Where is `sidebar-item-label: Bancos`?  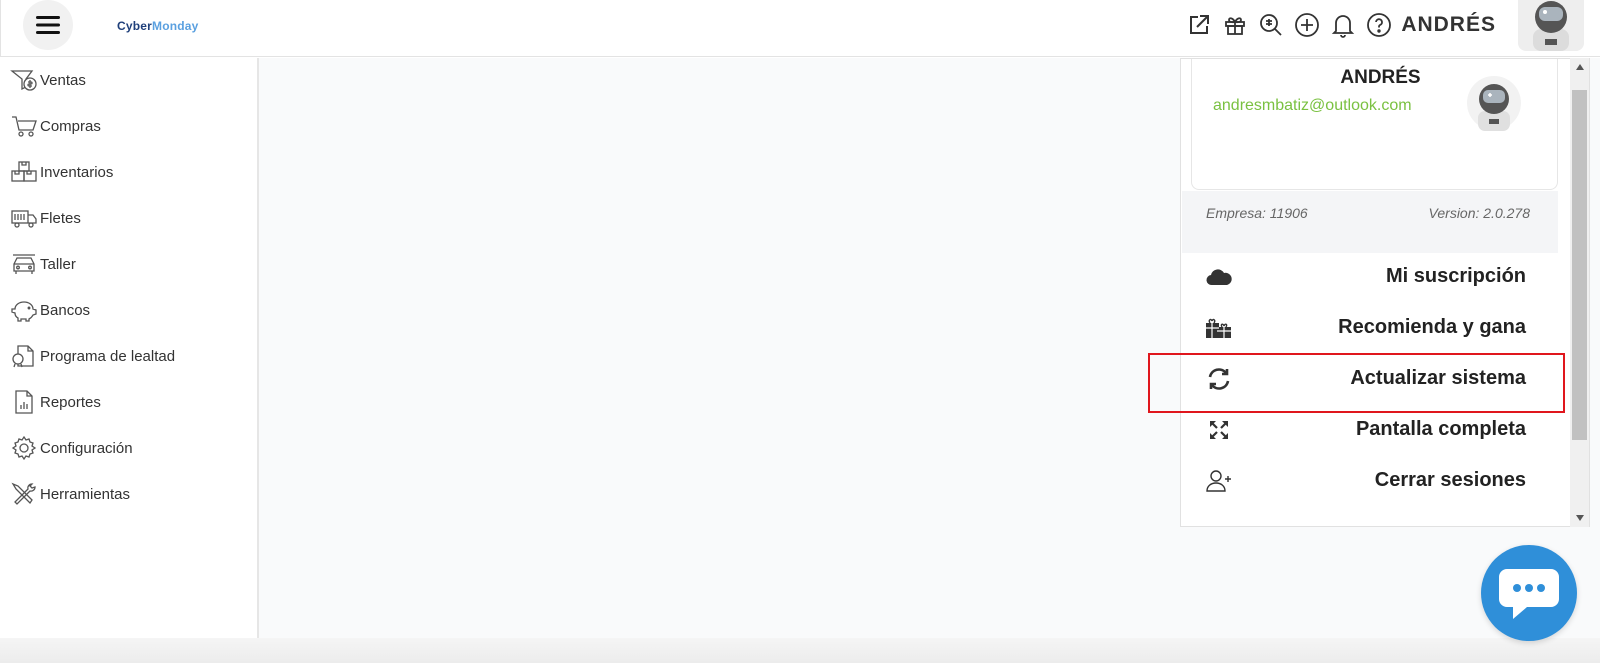 sidebar-item-label: Bancos is located at coordinates (65, 310).